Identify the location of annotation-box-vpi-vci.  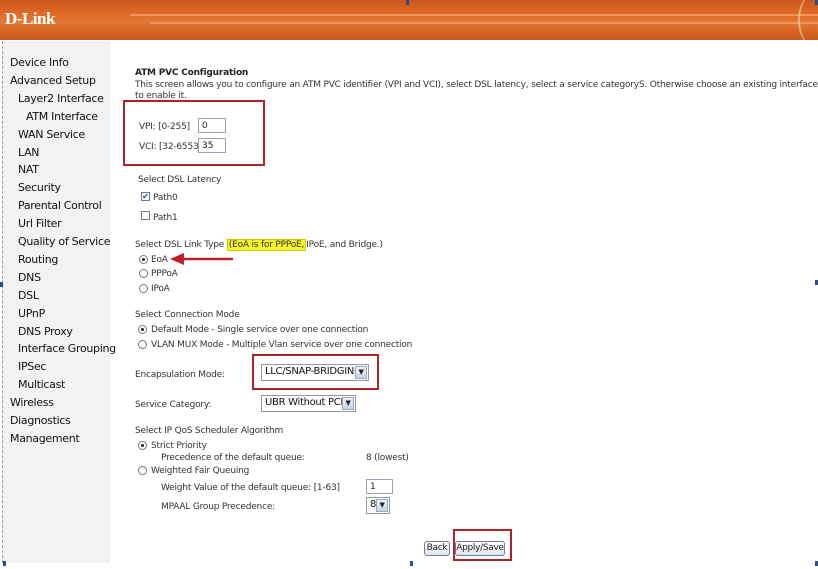
(194, 133).